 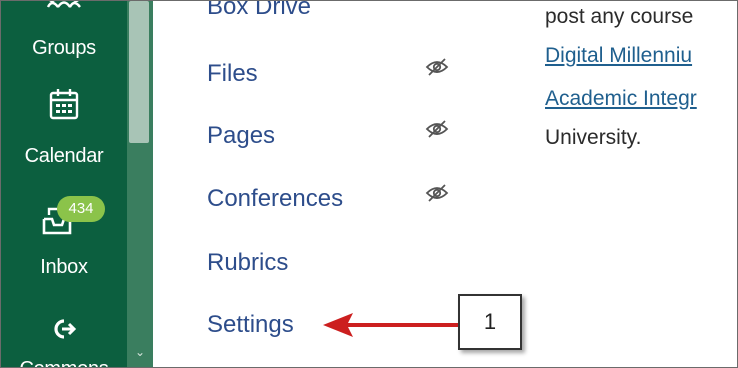 What do you see at coordinates (64, 156) in the screenshot?
I see `nav-label-calendar: Calendar` at bounding box center [64, 156].